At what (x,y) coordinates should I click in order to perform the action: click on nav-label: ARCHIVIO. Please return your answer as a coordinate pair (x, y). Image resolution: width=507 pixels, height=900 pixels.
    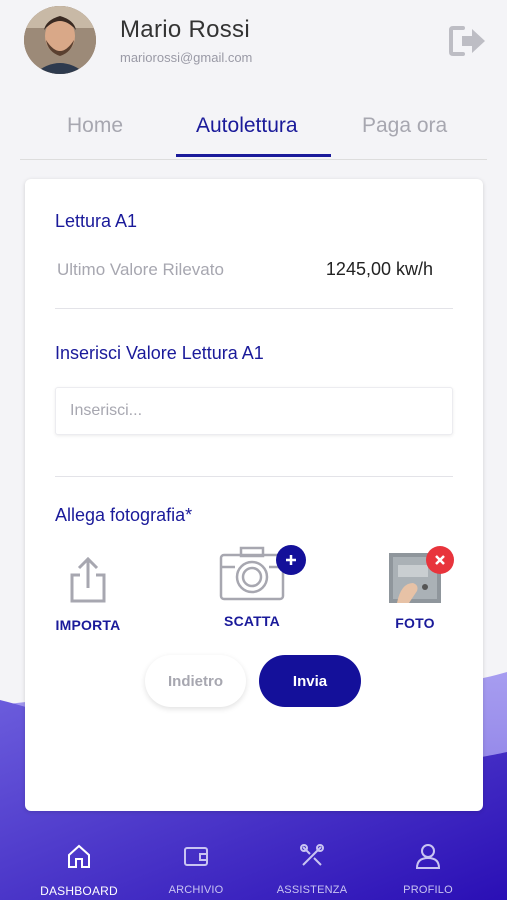
    Looking at the image, I should click on (196, 890).